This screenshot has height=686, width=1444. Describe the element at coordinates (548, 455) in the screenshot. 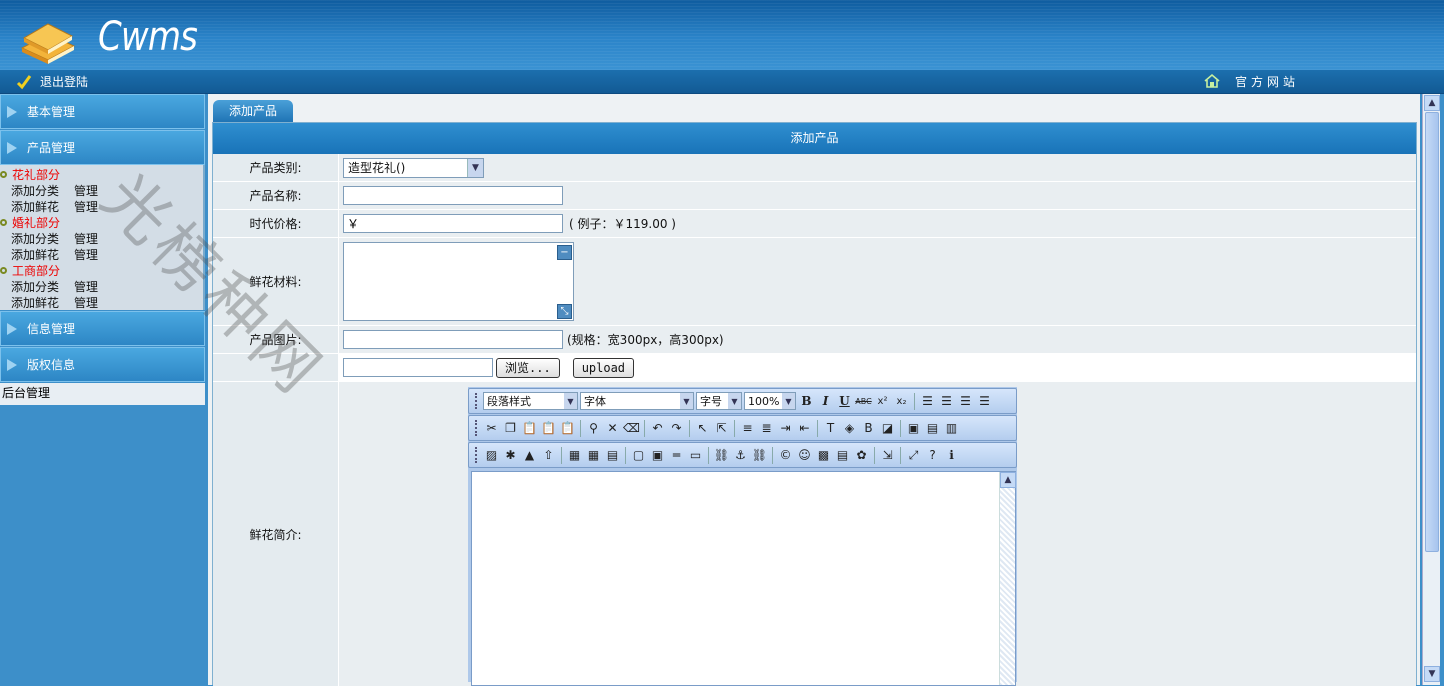

I see `upload-file-icon: ⇧` at that location.